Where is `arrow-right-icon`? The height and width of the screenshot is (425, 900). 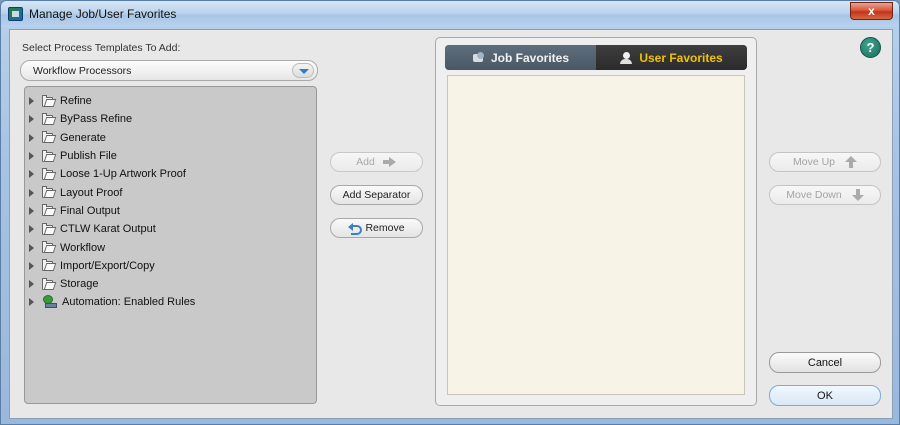 arrow-right-icon is located at coordinates (389, 162).